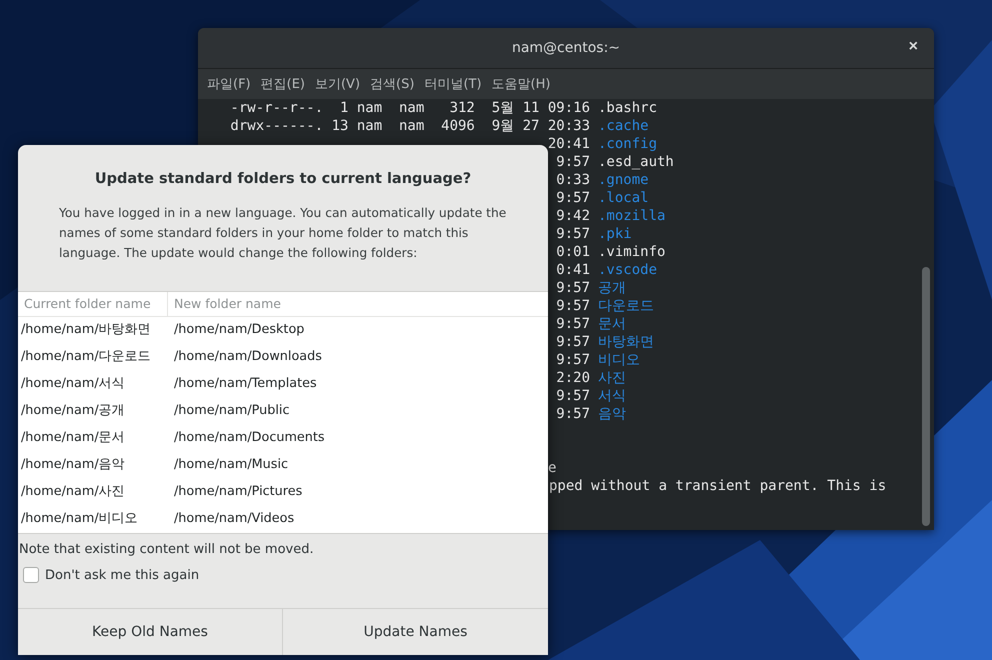 The width and height of the screenshot is (992, 660). I want to click on file-name: 사진, so click(612, 378).